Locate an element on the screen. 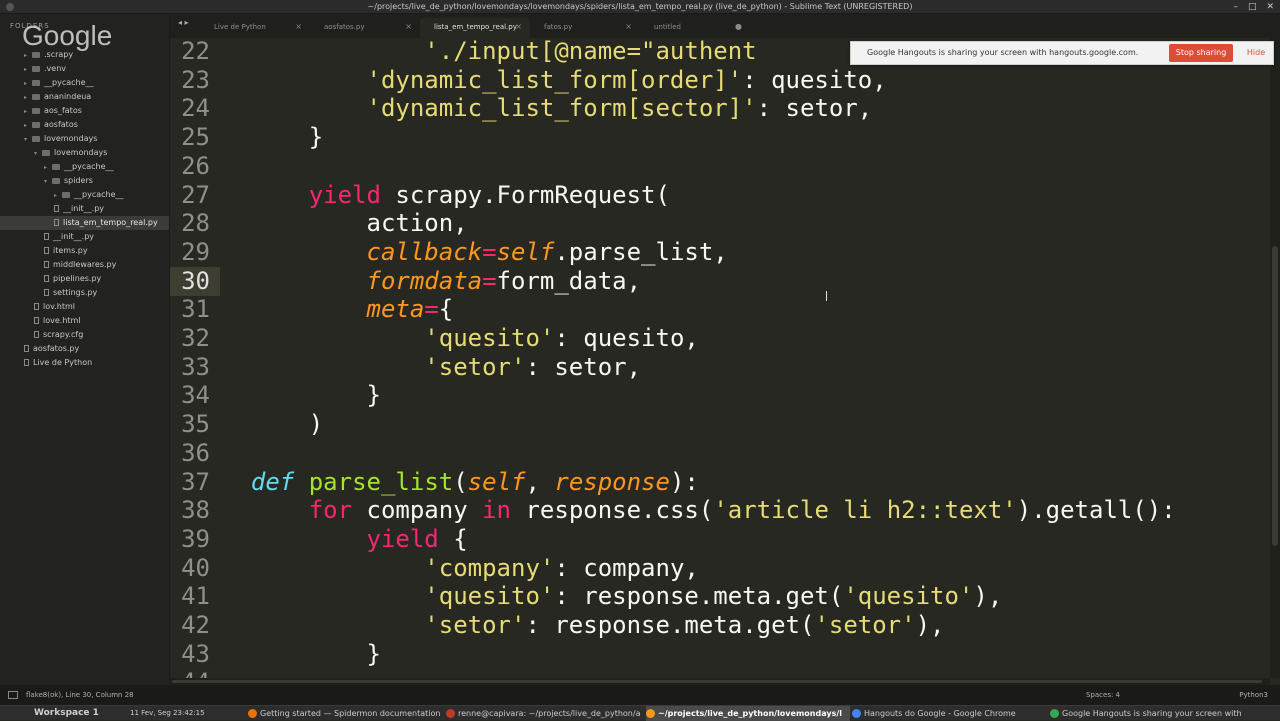  status-position: flake8(ok), Line 30, Column 28 is located at coordinates (80, 695).